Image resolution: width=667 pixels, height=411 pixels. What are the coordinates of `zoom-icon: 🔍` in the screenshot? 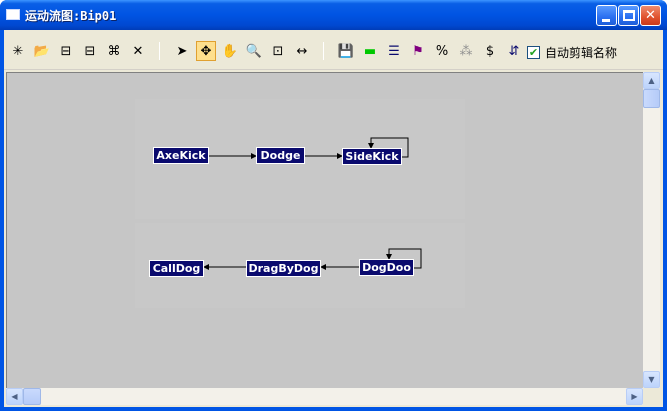 It's located at (254, 51).